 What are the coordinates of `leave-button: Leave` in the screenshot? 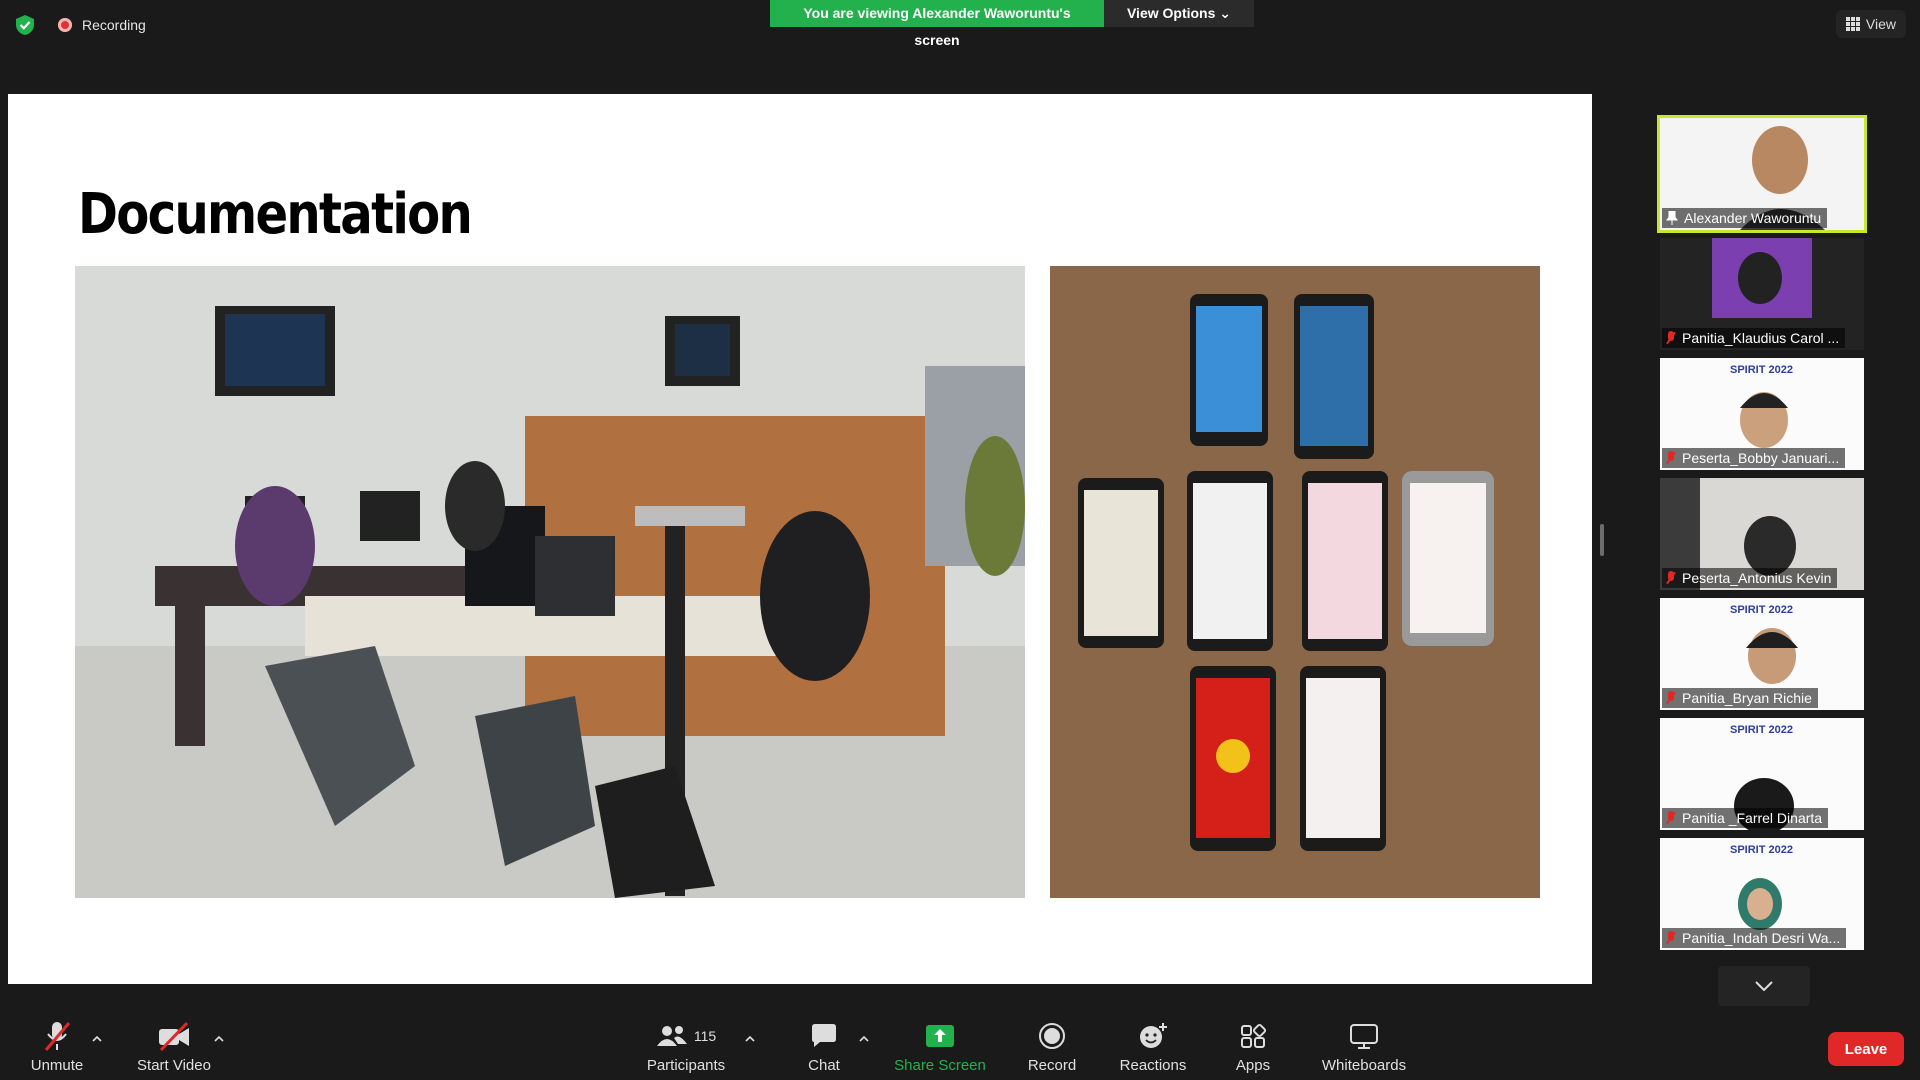 It's located at (1866, 1049).